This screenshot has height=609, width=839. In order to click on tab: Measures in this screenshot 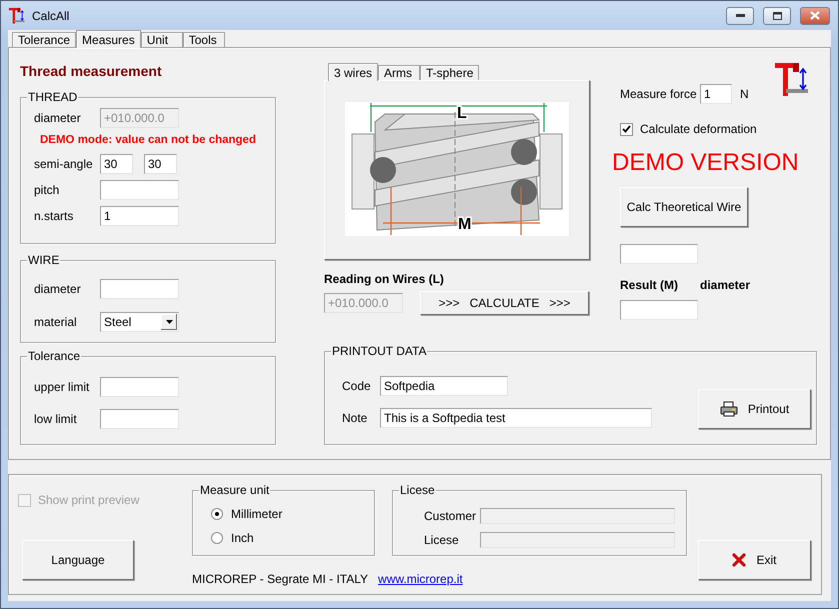, I will do `click(108, 39)`.